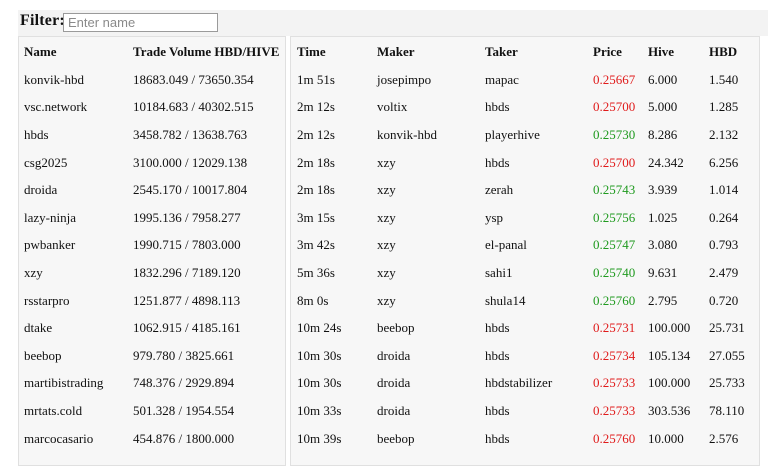 Image resolution: width=768 pixels, height=466 pixels. Describe the element at coordinates (78, 163) in the screenshot. I see `user-name: csg2025` at that location.